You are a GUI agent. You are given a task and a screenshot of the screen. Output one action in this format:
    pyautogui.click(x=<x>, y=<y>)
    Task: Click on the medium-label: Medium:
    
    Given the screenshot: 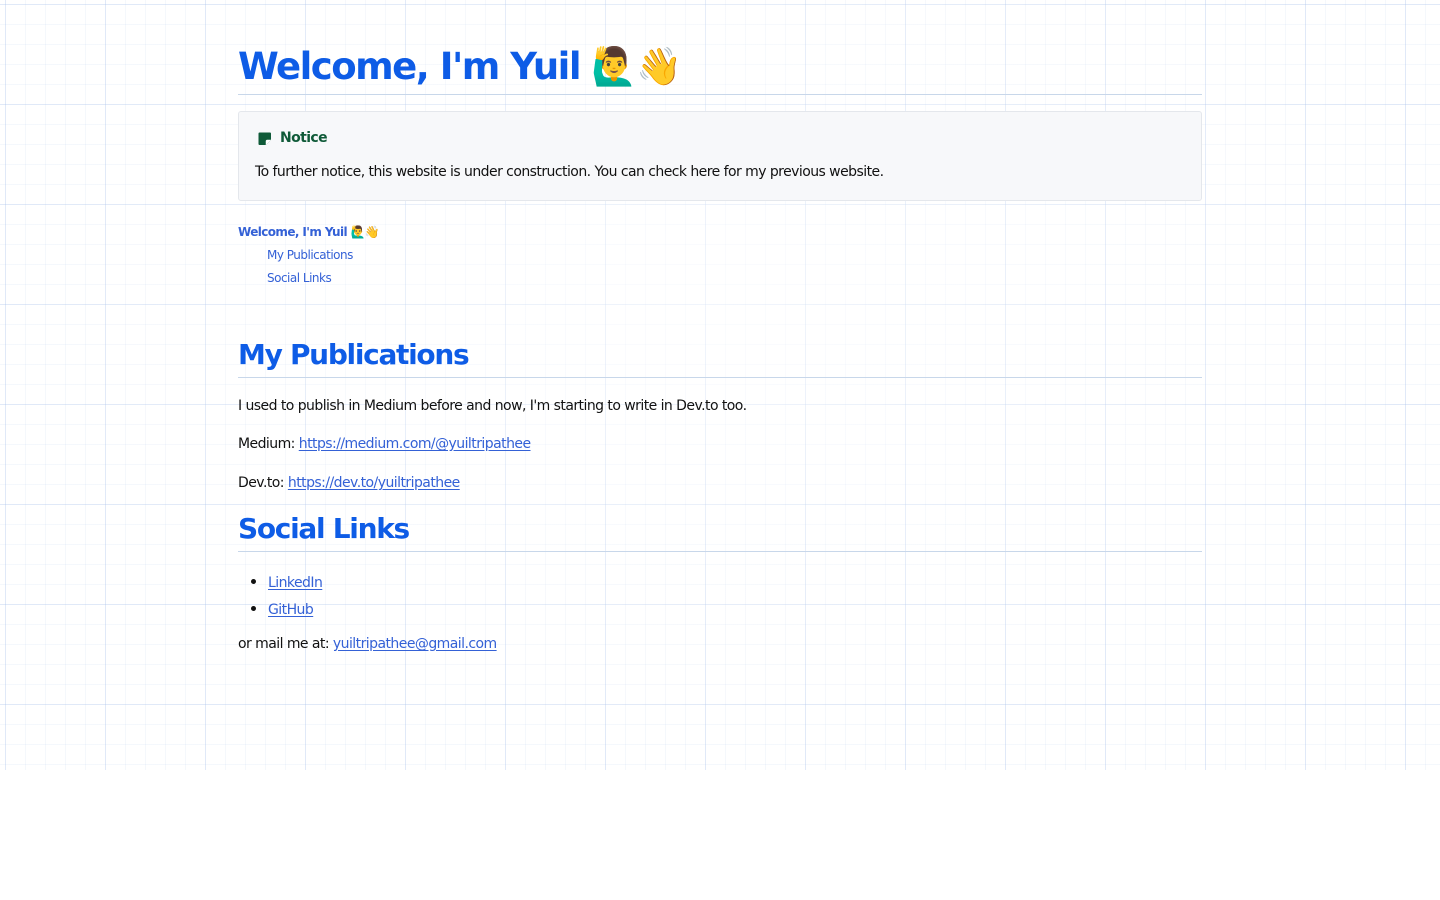 What is the action you would take?
    pyautogui.click(x=268, y=444)
    